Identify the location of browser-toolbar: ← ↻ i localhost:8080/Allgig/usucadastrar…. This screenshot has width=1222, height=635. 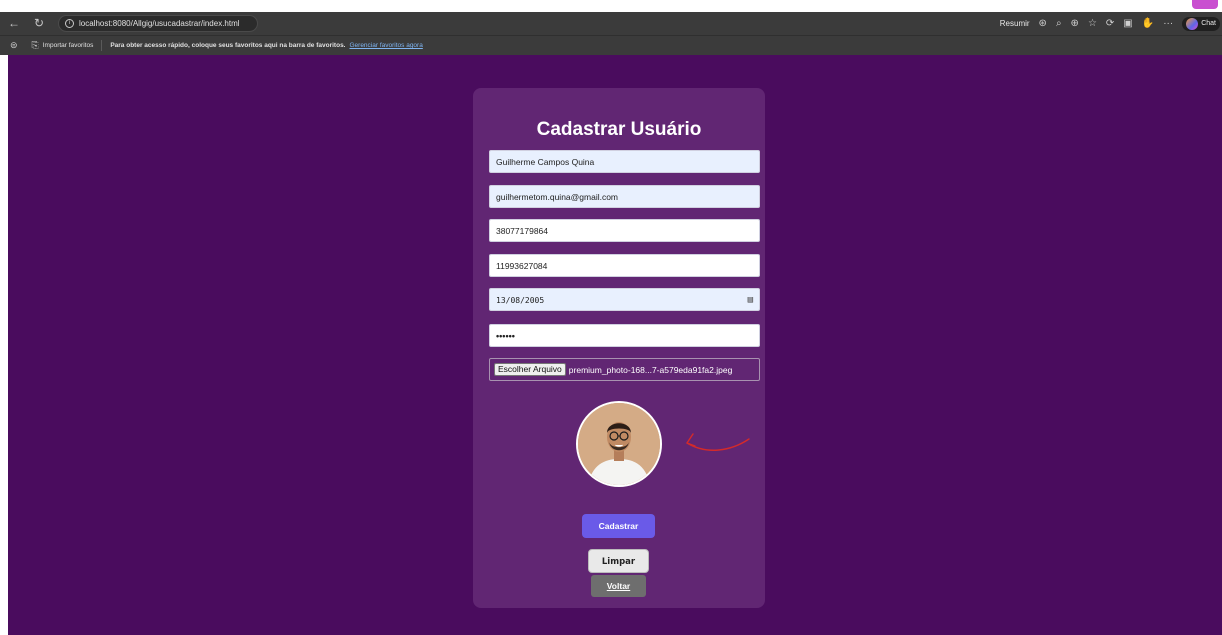
(611, 23).